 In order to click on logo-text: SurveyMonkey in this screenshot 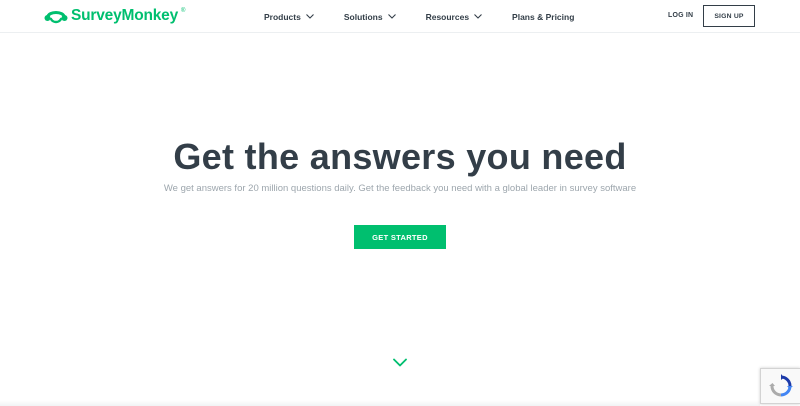, I will do `click(125, 15)`.